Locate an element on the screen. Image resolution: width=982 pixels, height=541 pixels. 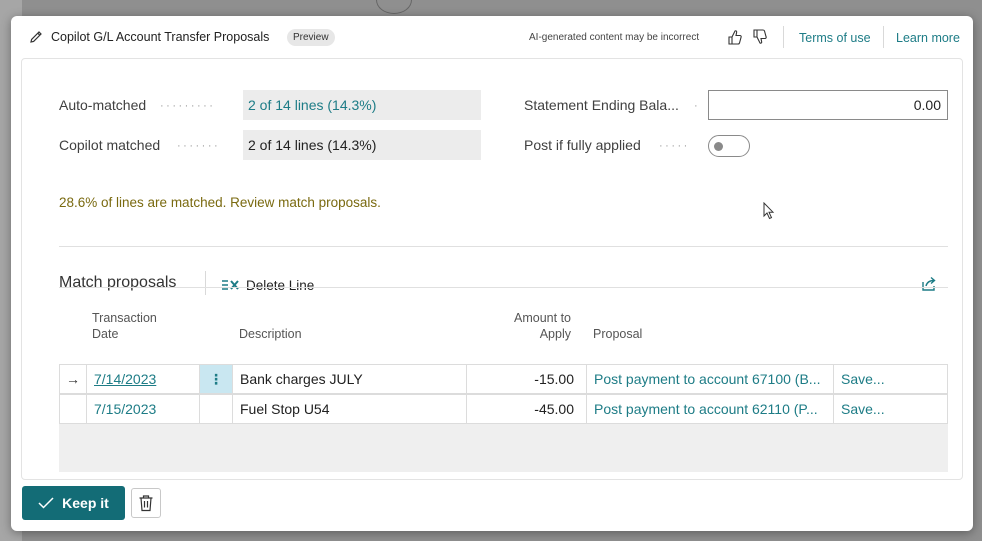
col-header-description: Description is located at coordinates (270, 334).